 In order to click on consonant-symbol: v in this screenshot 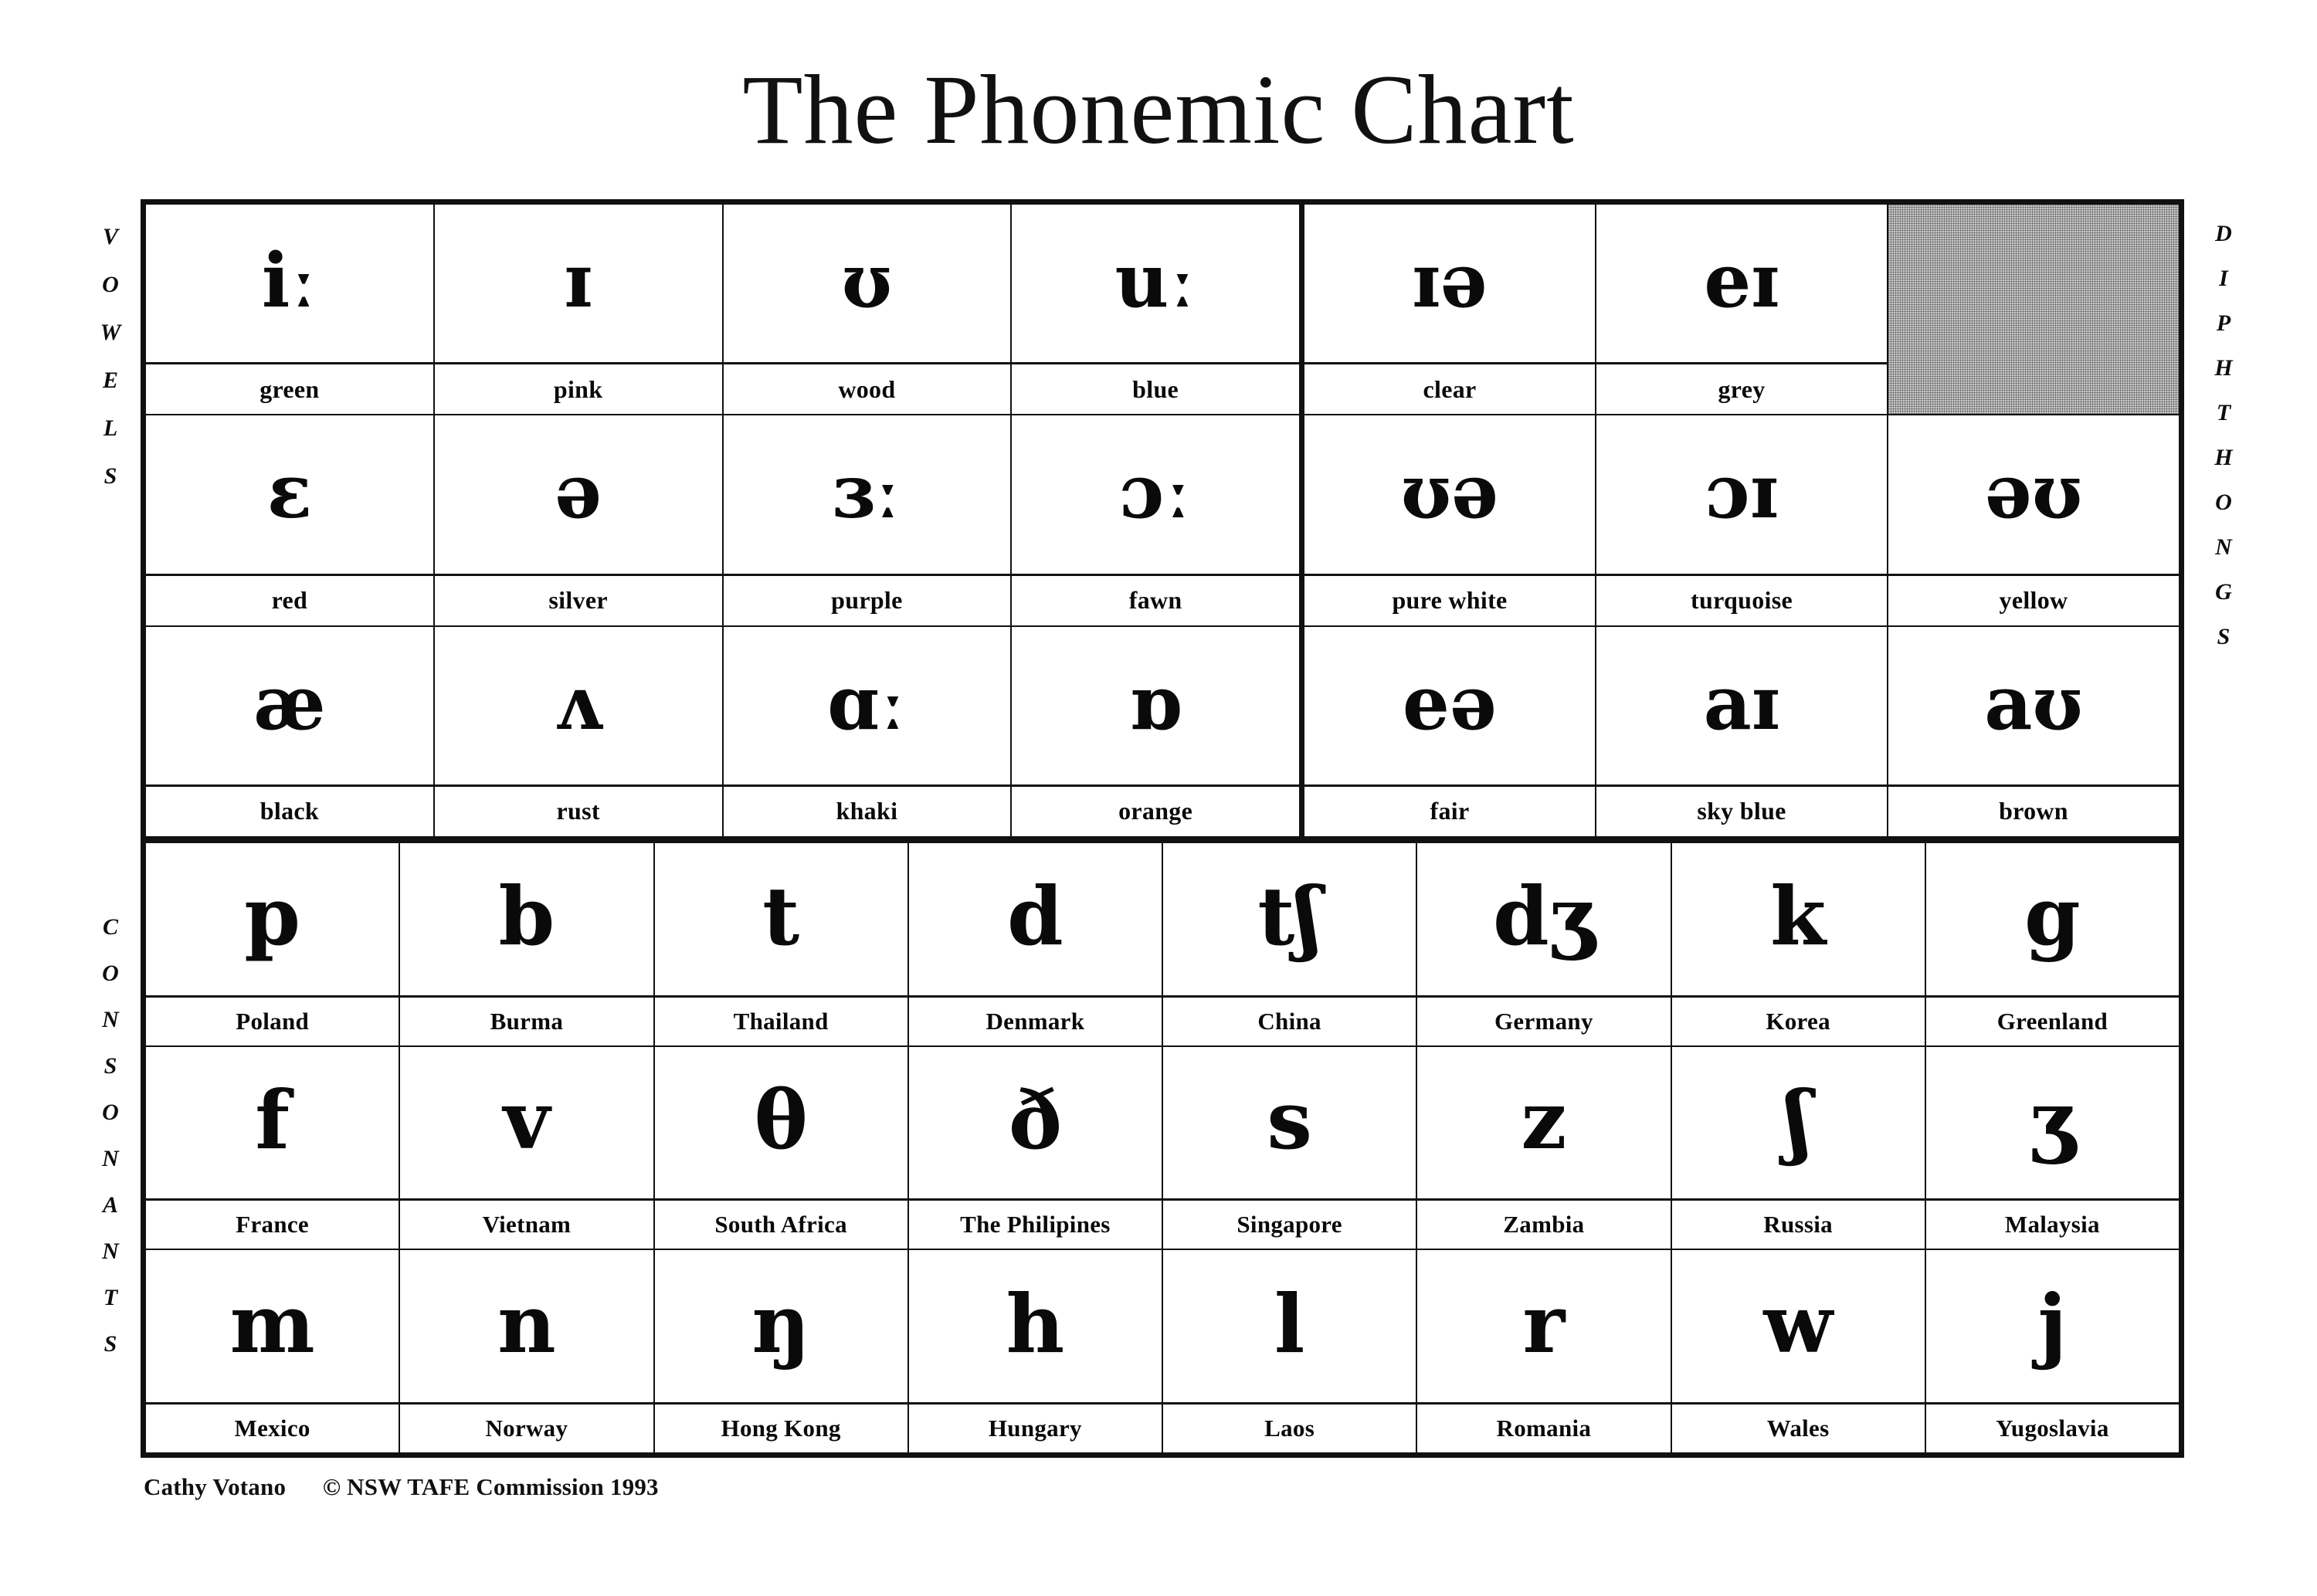, I will do `click(527, 1119)`.